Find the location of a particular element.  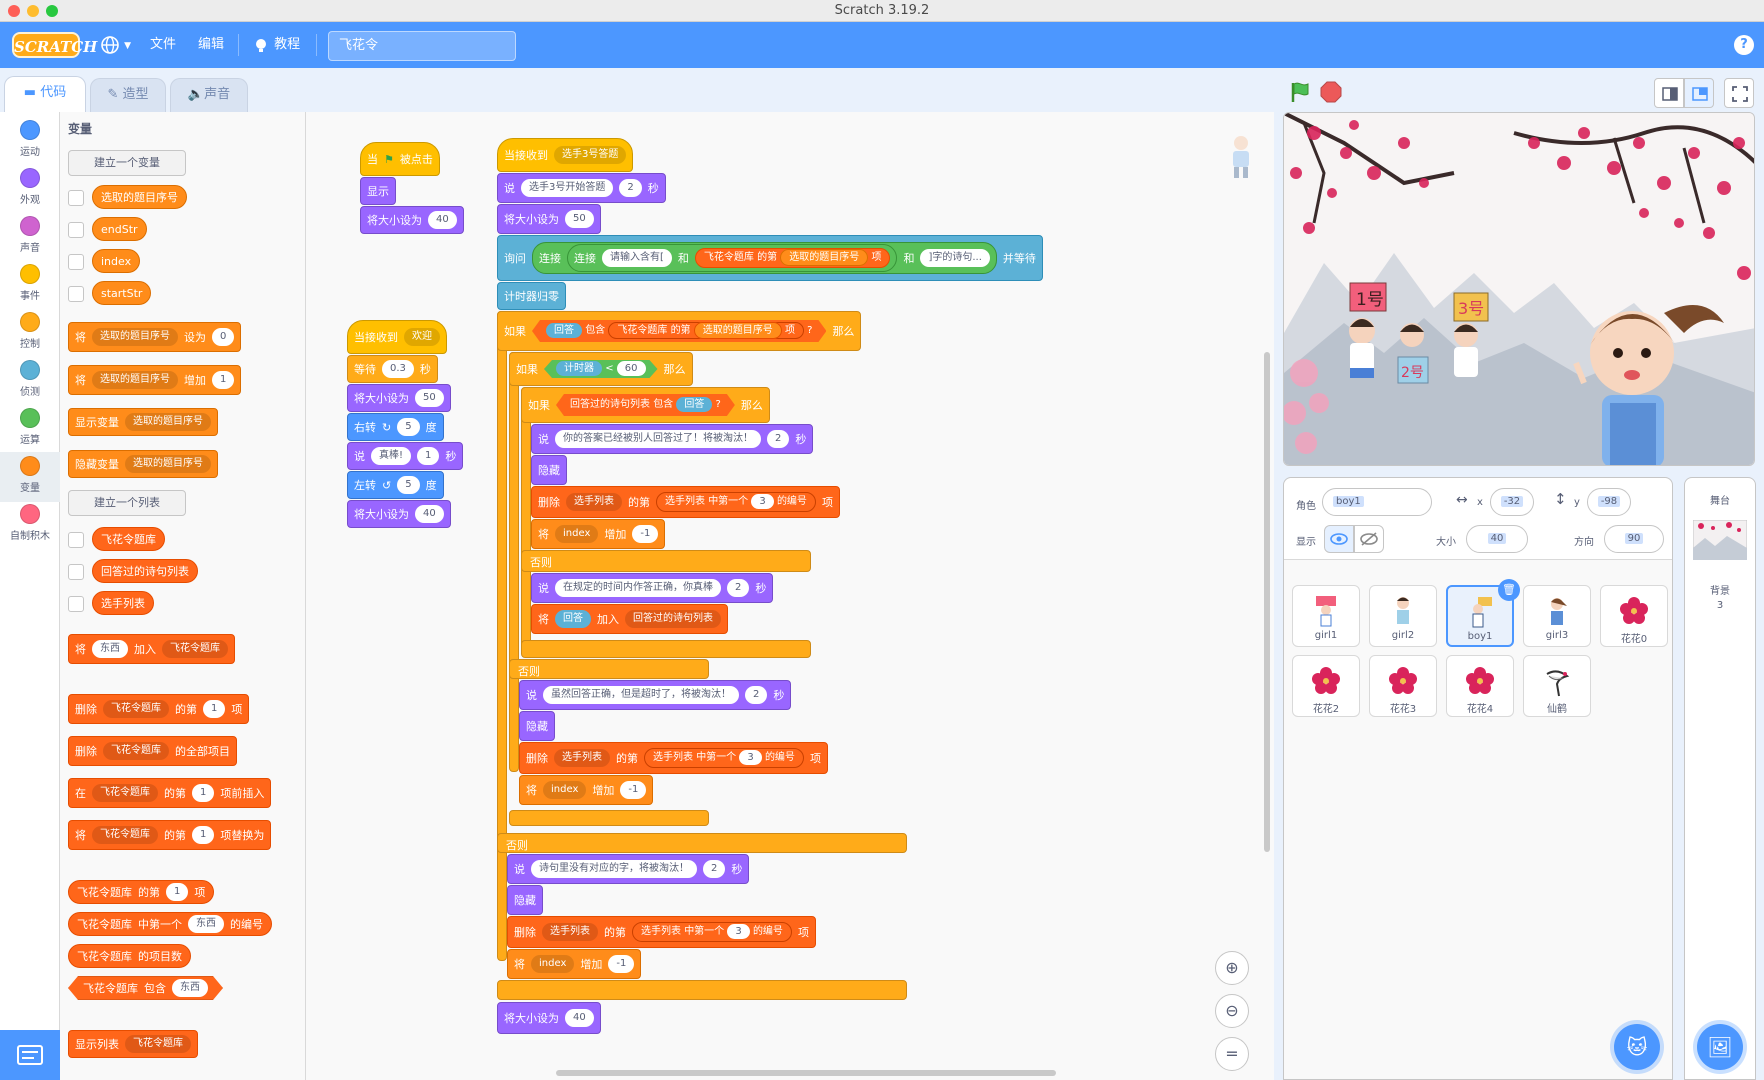

small-stage-button is located at coordinates (1669, 93).